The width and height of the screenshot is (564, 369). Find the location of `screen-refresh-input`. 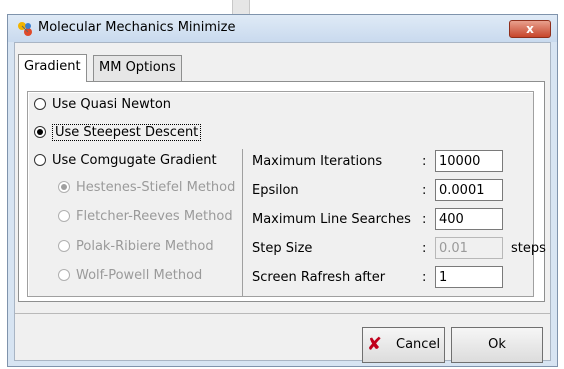

screen-refresh-input is located at coordinates (469, 277).